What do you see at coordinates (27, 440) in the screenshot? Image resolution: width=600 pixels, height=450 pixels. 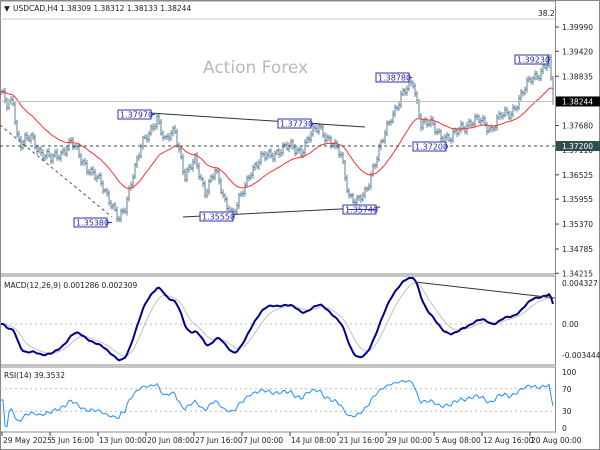 I see `time-tick-label: 29 May 2025` at bounding box center [27, 440].